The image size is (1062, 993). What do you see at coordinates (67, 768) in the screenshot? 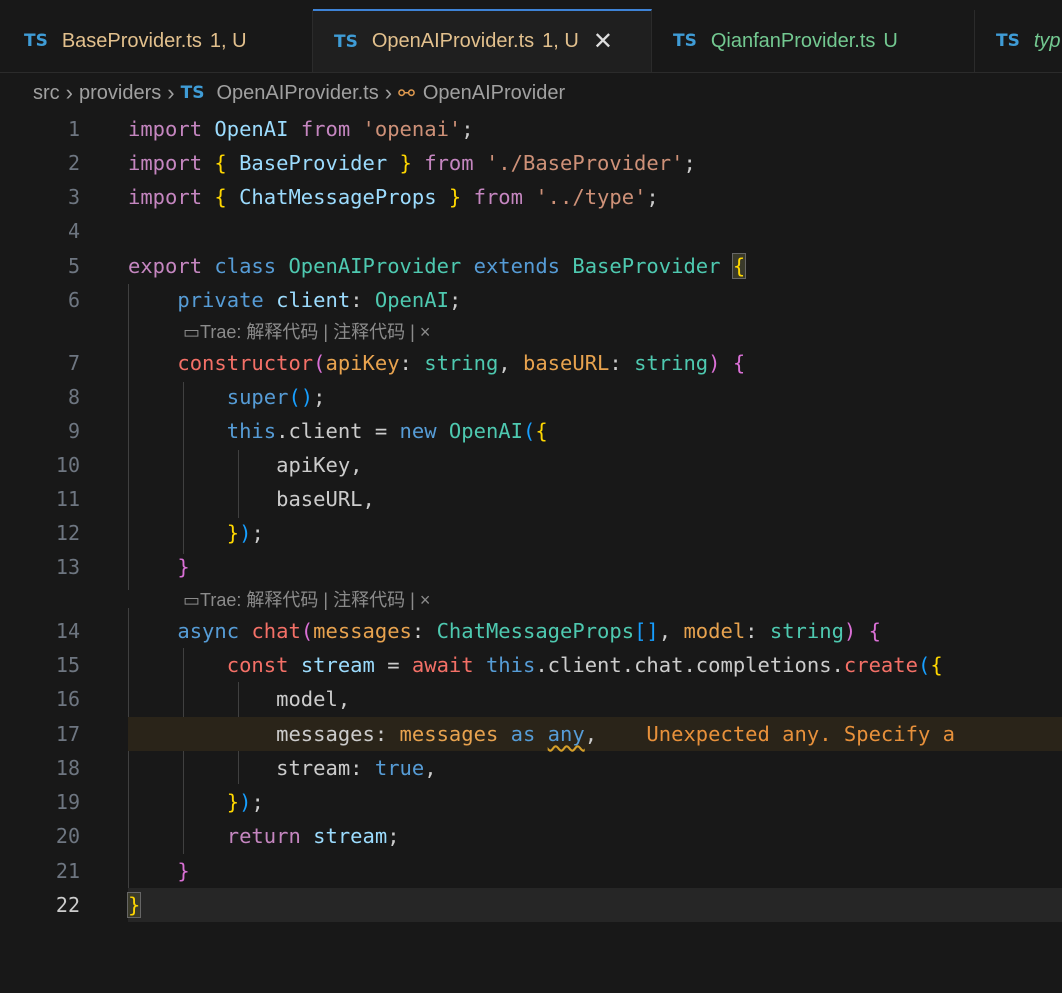
I see `line-number: 18` at bounding box center [67, 768].